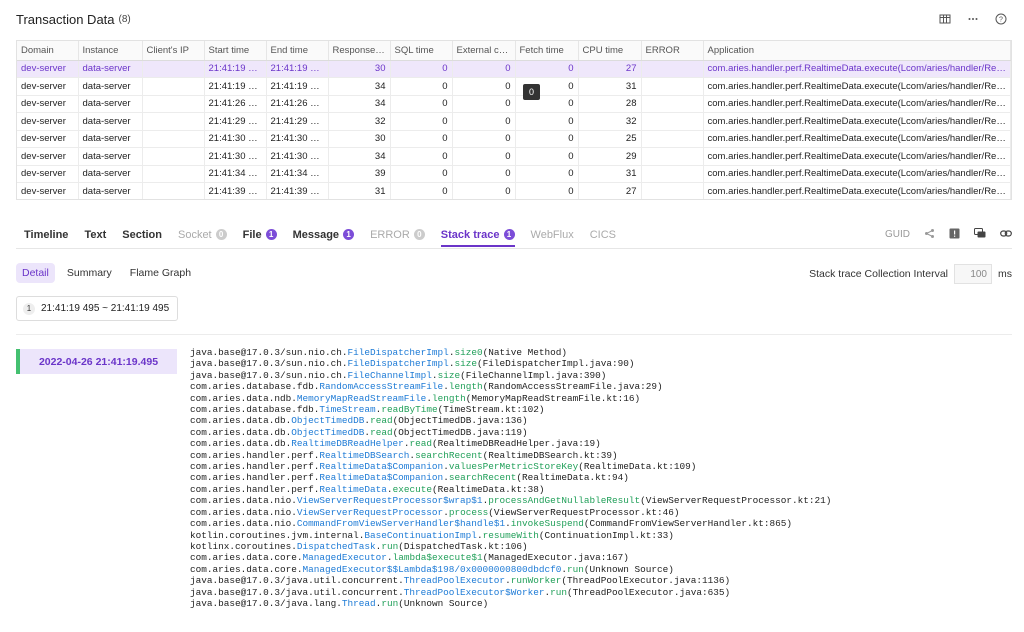  What do you see at coordinates (173, 51) in the screenshot?
I see `column-header: Client's IP` at bounding box center [173, 51].